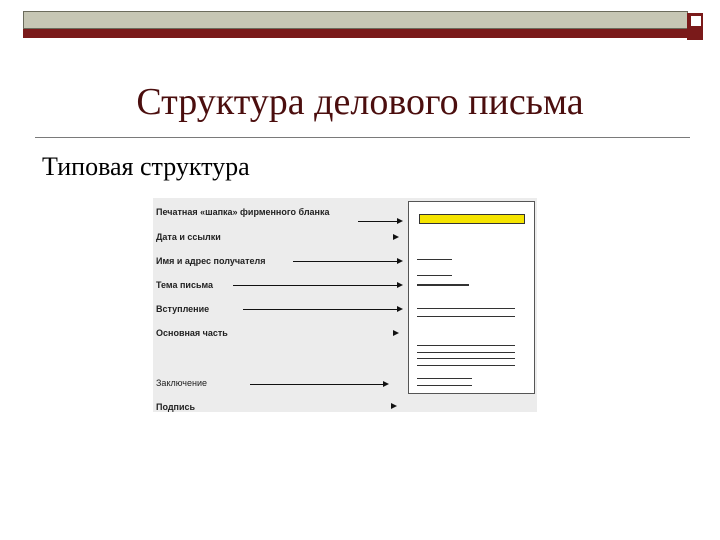  I want to click on arrow-closing-line, so click(317, 384).